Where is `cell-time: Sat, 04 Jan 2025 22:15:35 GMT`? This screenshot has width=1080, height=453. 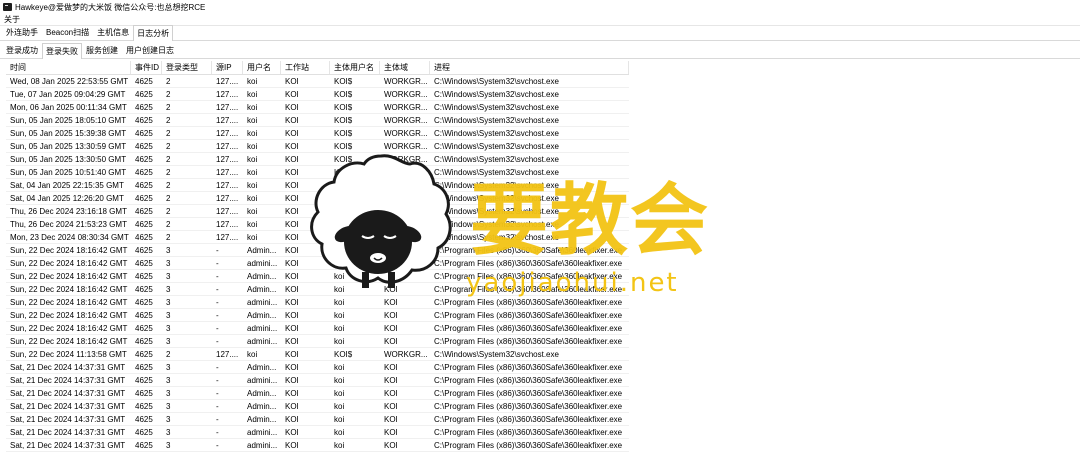
cell-time: Sat, 04 Jan 2025 22:15:35 GMT is located at coordinates (67, 185).